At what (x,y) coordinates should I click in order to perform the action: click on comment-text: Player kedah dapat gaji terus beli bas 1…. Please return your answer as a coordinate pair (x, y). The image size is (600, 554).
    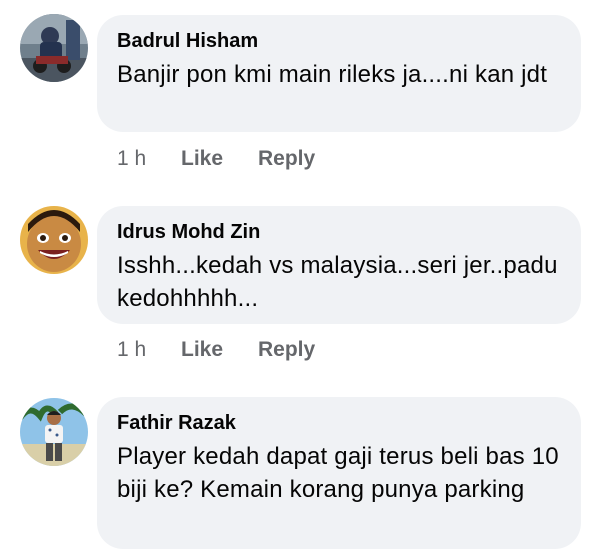
    Looking at the image, I should click on (338, 473).